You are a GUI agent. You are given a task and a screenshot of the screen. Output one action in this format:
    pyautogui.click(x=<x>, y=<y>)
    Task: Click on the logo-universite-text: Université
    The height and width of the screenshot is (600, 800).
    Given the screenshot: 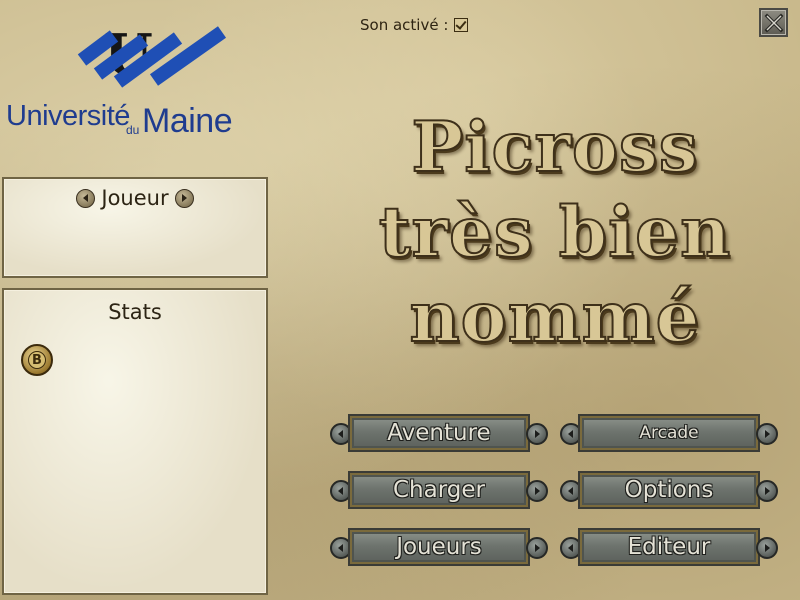 What is the action you would take?
    pyautogui.click(x=68, y=116)
    